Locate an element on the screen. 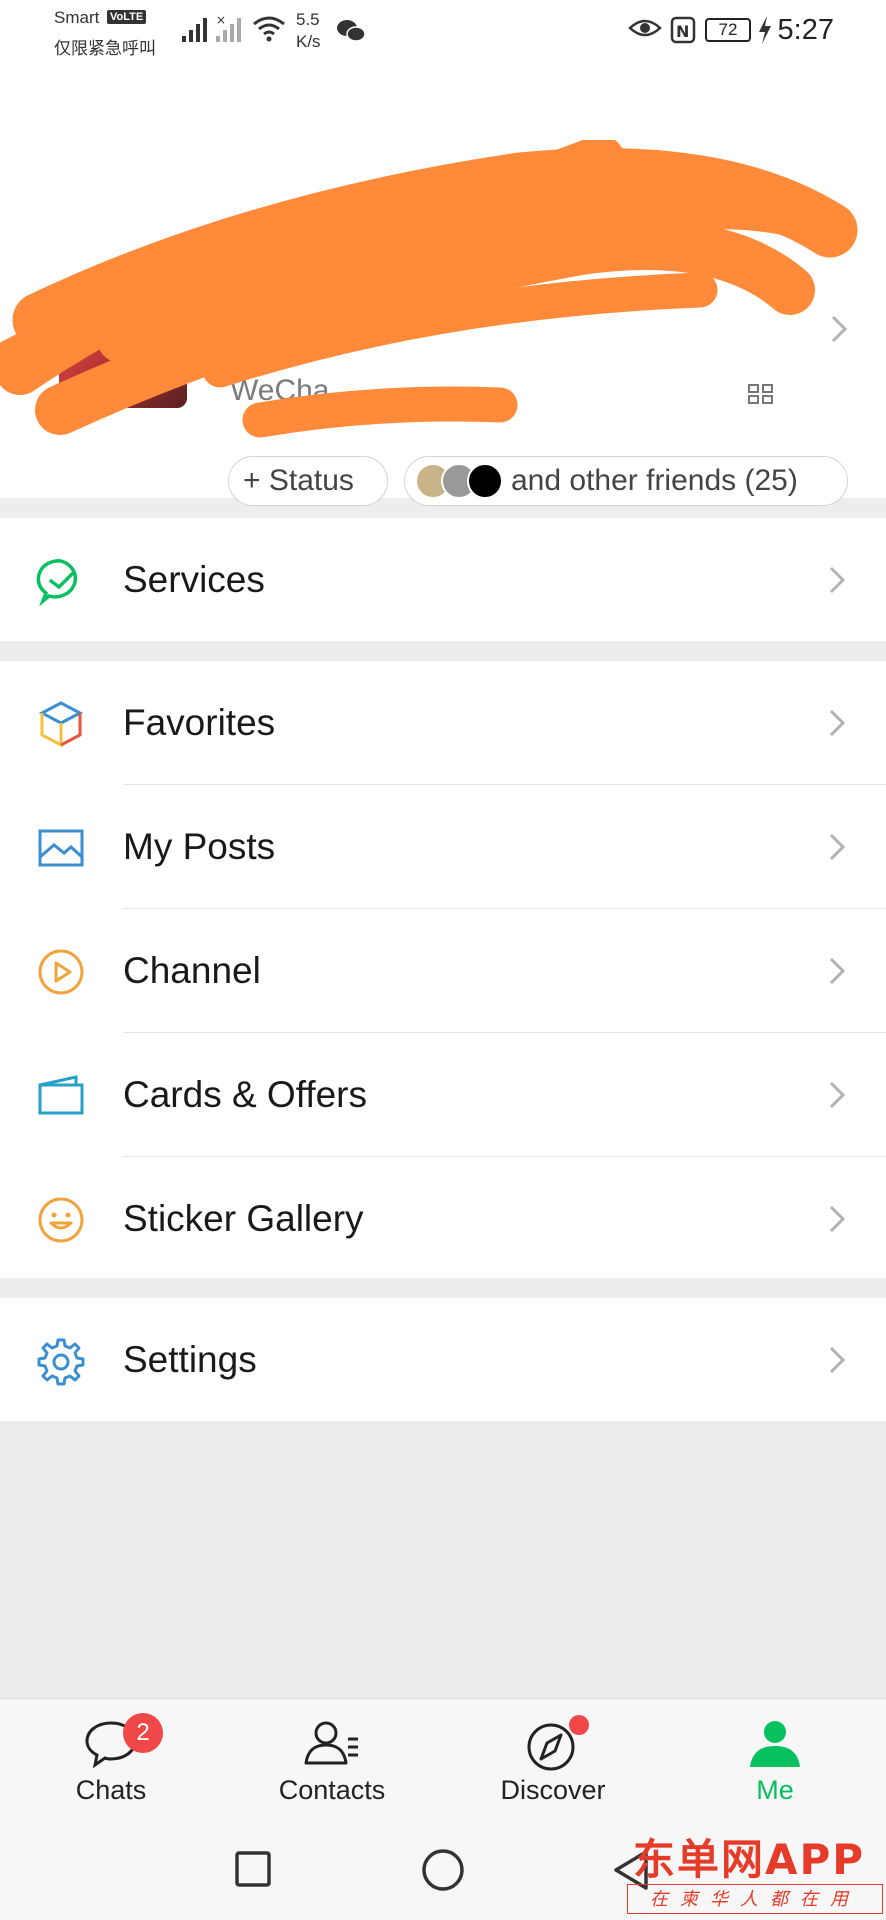 The width and height of the screenshot is (886, 1920). services-section: Services is located at coordinates (443, 579).